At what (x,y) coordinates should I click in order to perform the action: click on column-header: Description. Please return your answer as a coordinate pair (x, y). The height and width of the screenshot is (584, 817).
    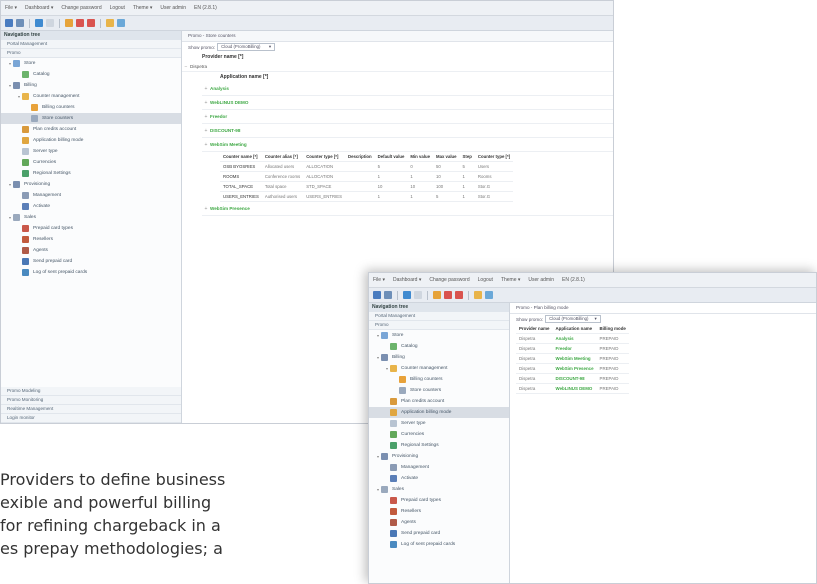
    Looking at the image, I should click on (360, 157).